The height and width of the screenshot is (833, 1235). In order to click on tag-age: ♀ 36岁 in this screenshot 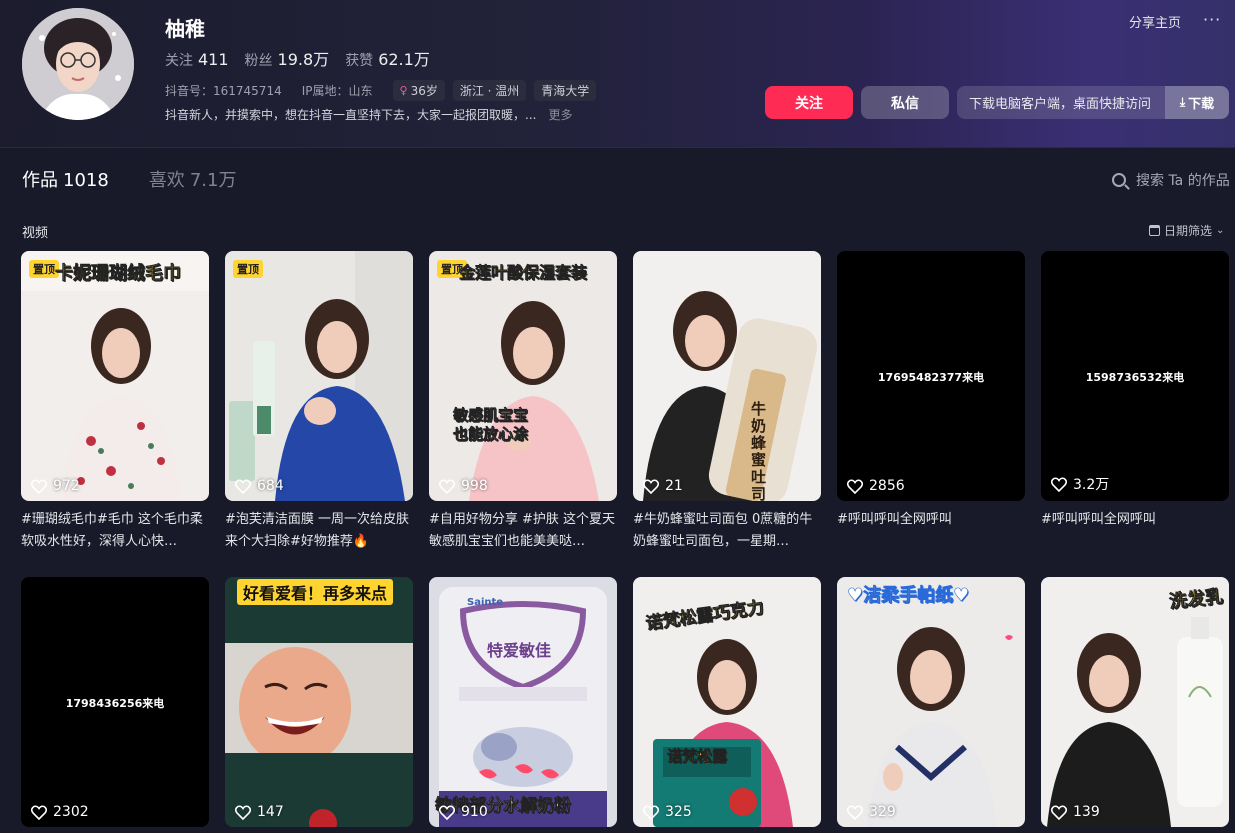, I will do `click(418, 90)`.